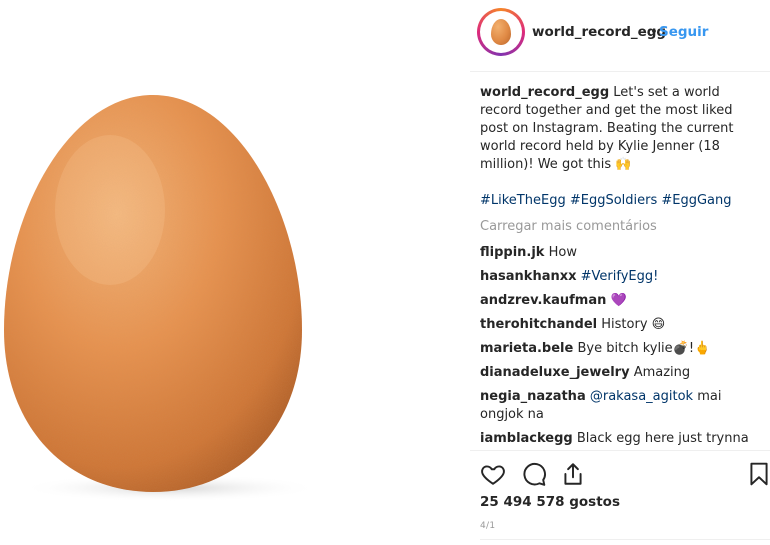 This screenshot has width=770, height=545. What do you see at coordinates (599, 32) in the screenshot?
I see `header-username: world_record_egg` at bounding box center [599, 32].